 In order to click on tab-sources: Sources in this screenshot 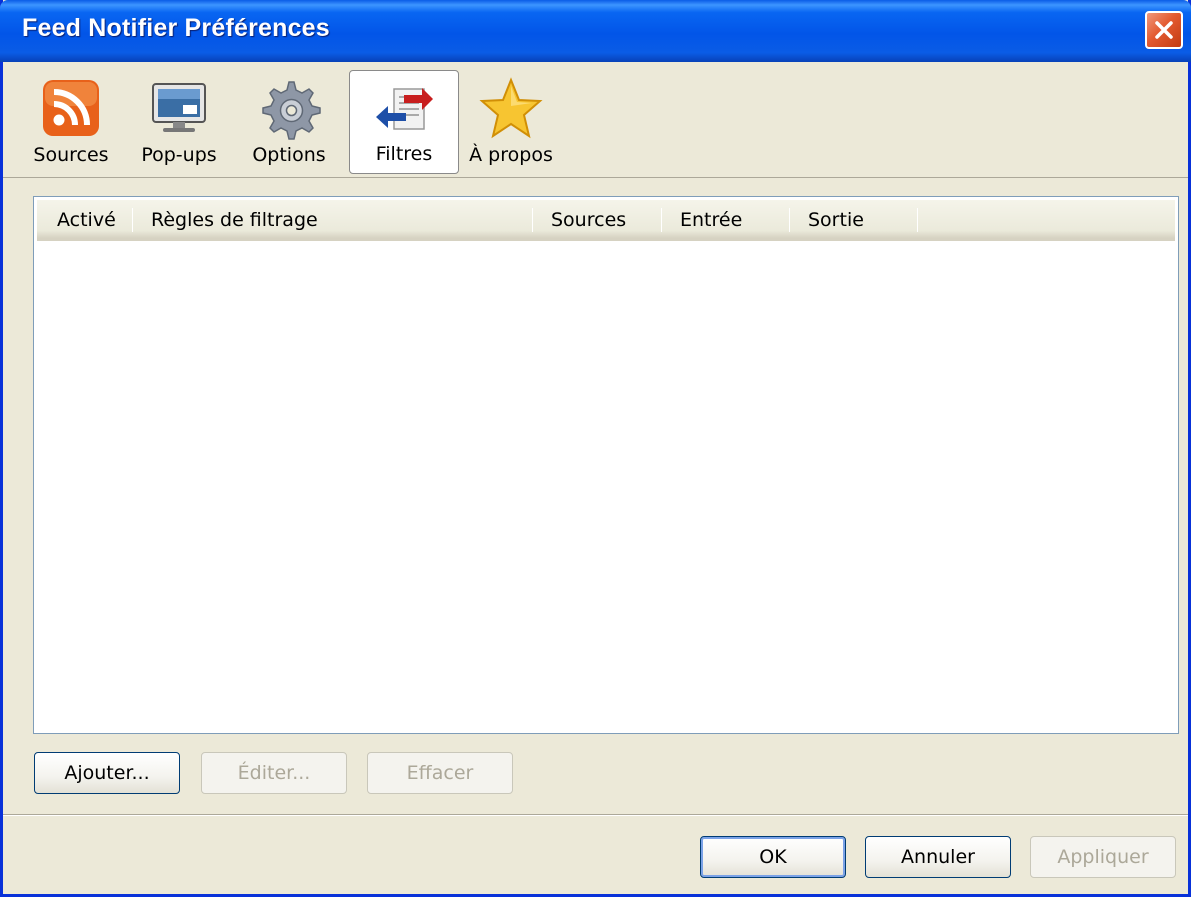, I will do `click(71, 122)`.